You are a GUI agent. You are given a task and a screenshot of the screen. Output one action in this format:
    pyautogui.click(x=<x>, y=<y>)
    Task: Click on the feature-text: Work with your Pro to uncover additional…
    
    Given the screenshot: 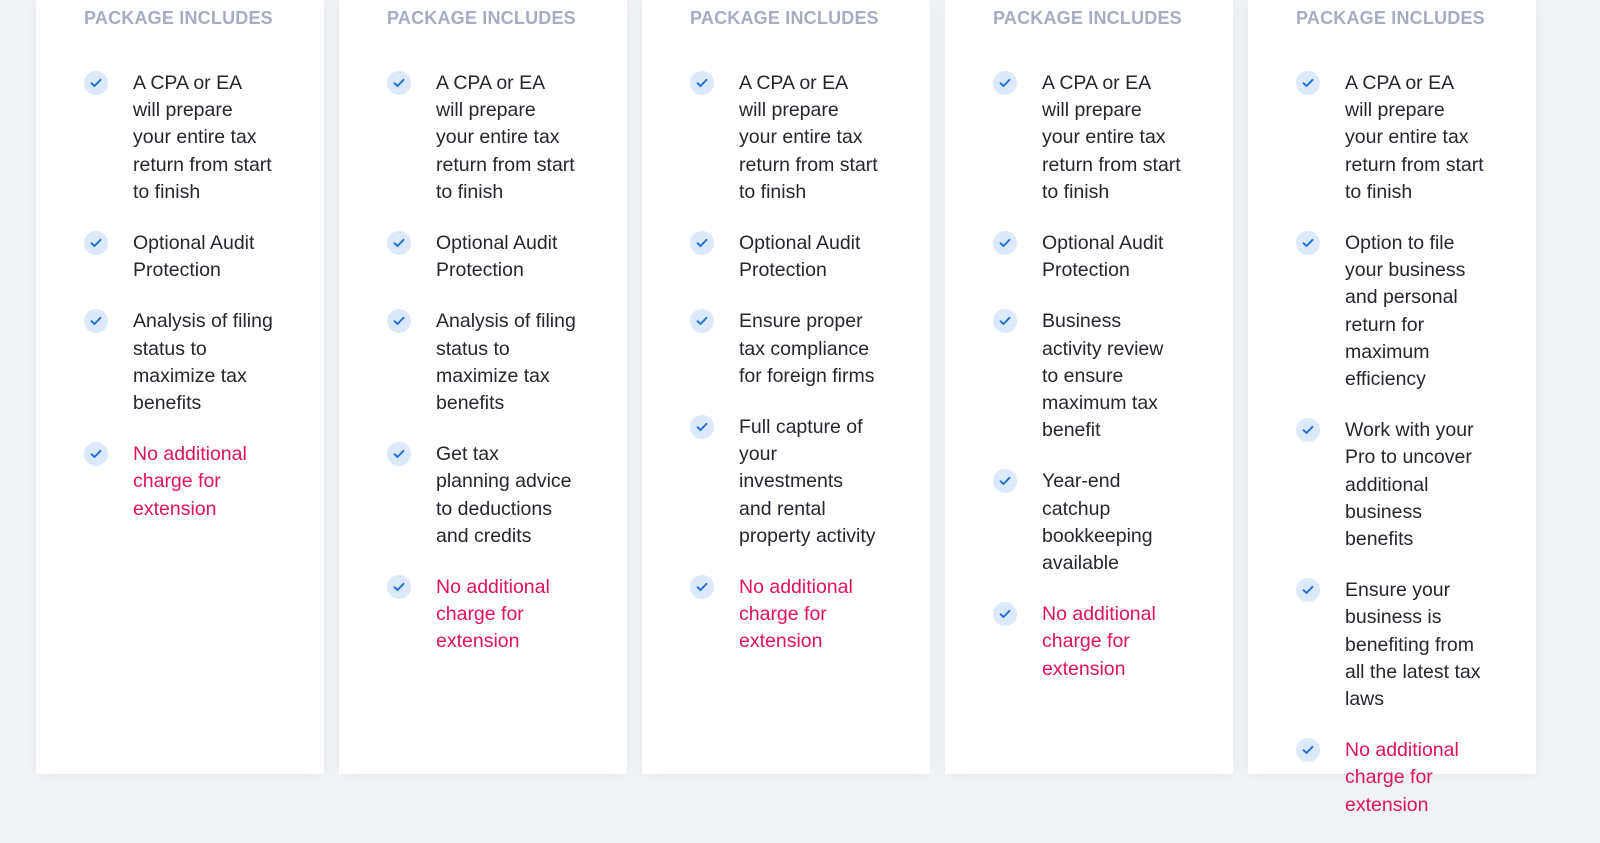 What is the action you would take?
    pyautogui.click(x=1409, y=485)
    